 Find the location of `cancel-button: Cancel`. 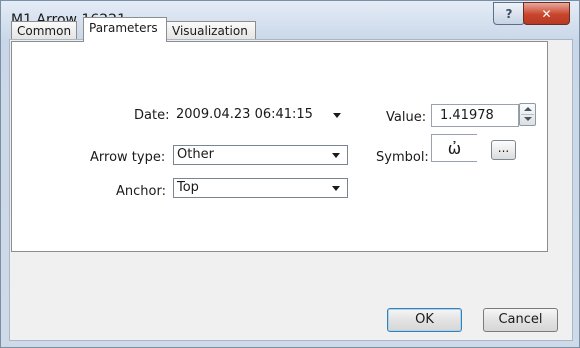

cancel-button: Cancel is located at coordinates (520, 320).